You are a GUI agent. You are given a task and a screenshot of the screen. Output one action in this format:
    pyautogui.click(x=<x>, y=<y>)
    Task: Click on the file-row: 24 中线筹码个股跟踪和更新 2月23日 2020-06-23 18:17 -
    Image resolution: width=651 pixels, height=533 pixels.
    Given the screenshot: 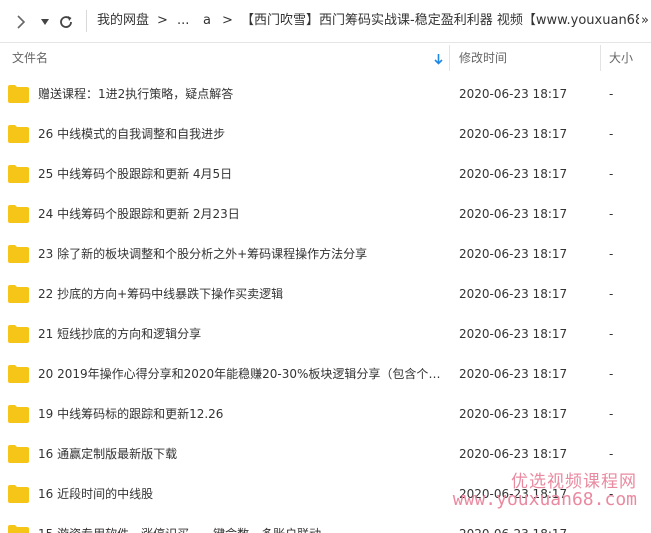 What is the action you would take?
    pyautogui.click(x=325, y=214)
    